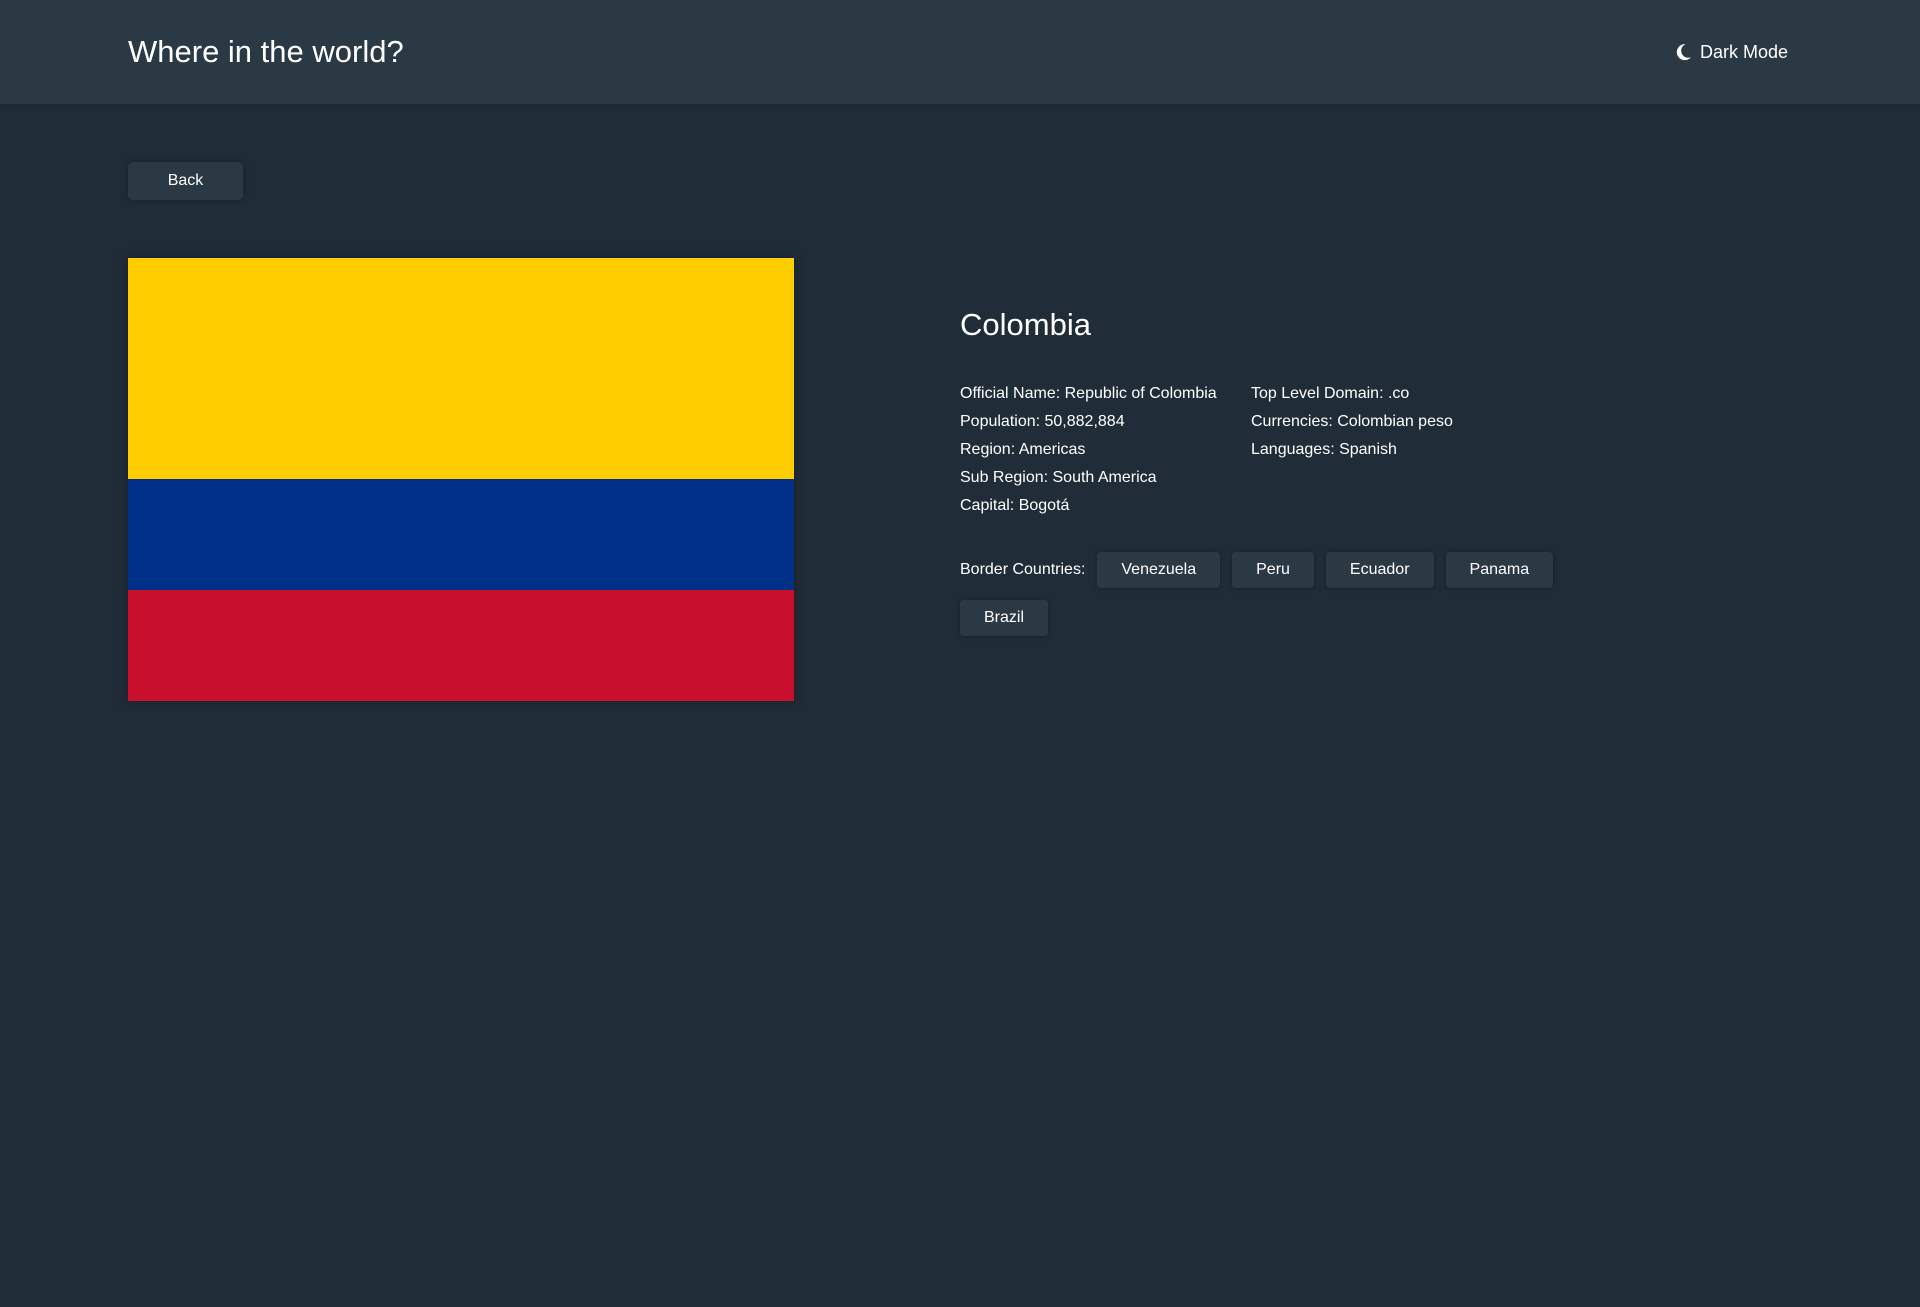 Image resolution: width=1920 pixels, height=1307 pixels. What do you see at coordinates (266, 52) in the screenshot?
I see `app-title: Where in the world?` at bounding box center [266, 52].